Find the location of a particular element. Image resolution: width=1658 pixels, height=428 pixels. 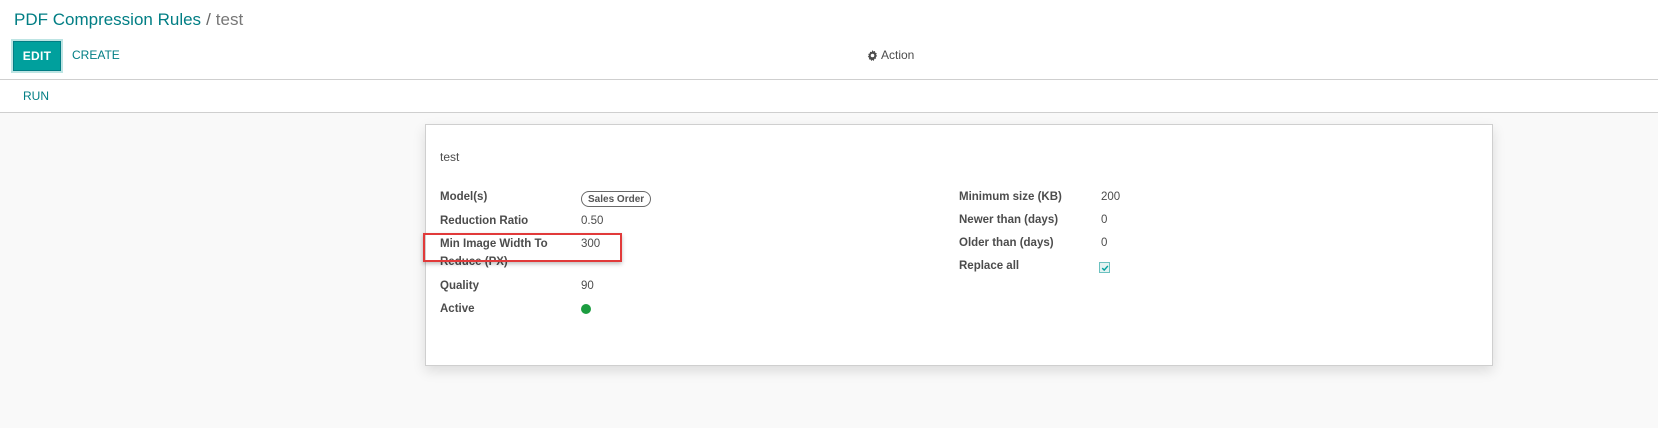

reduction-ratio-label: Reduction Ratio is located at coordinates (484, 221).